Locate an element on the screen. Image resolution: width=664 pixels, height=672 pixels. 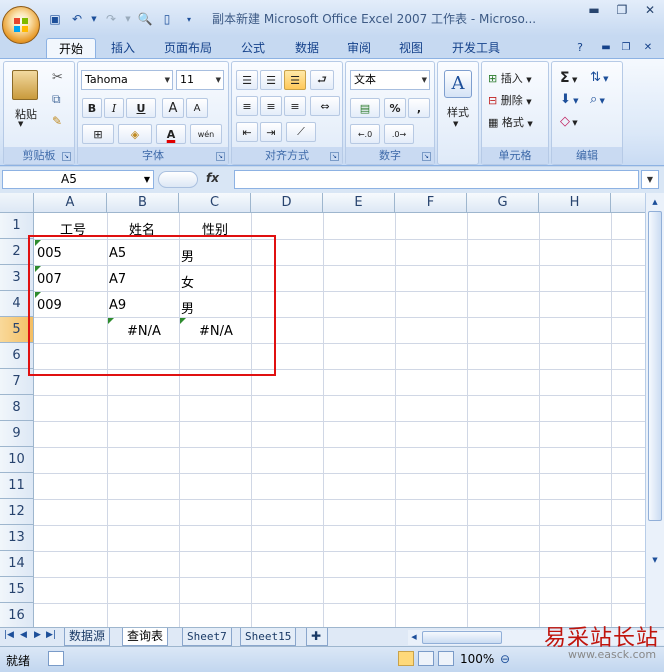
align-top-button: ☰ is located at coordinates (247, 80).